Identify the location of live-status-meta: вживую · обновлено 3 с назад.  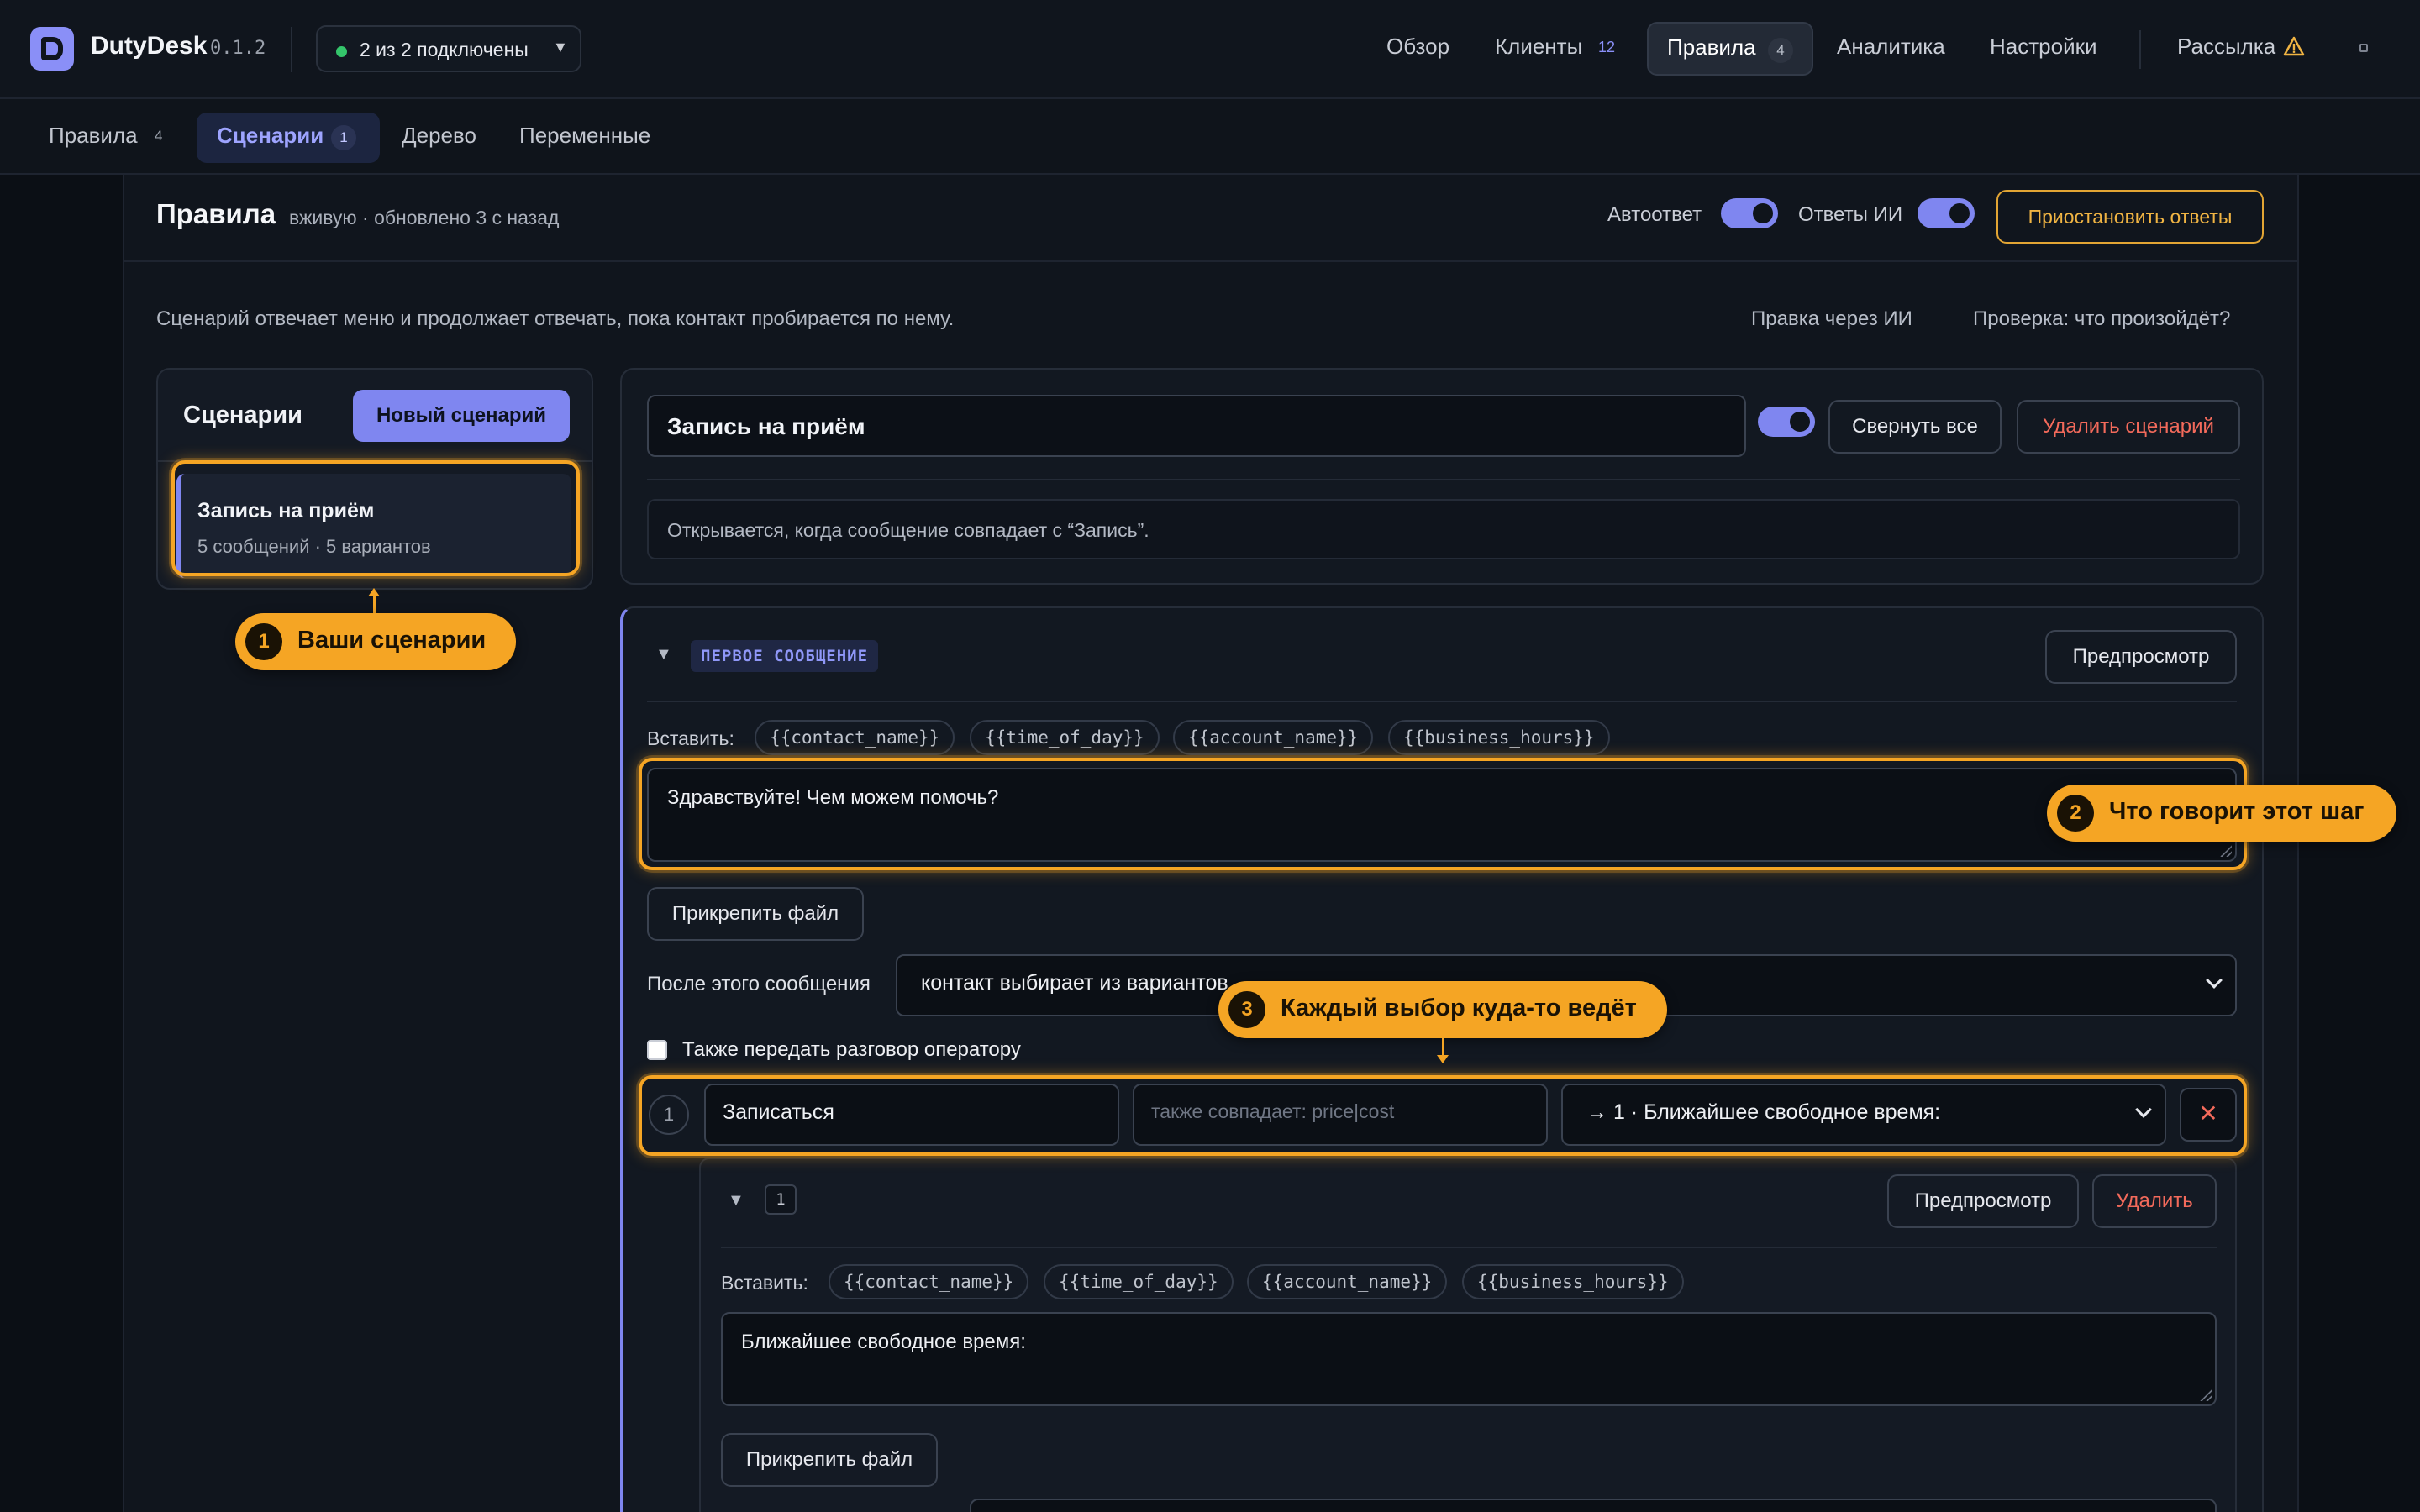
(424, 217).